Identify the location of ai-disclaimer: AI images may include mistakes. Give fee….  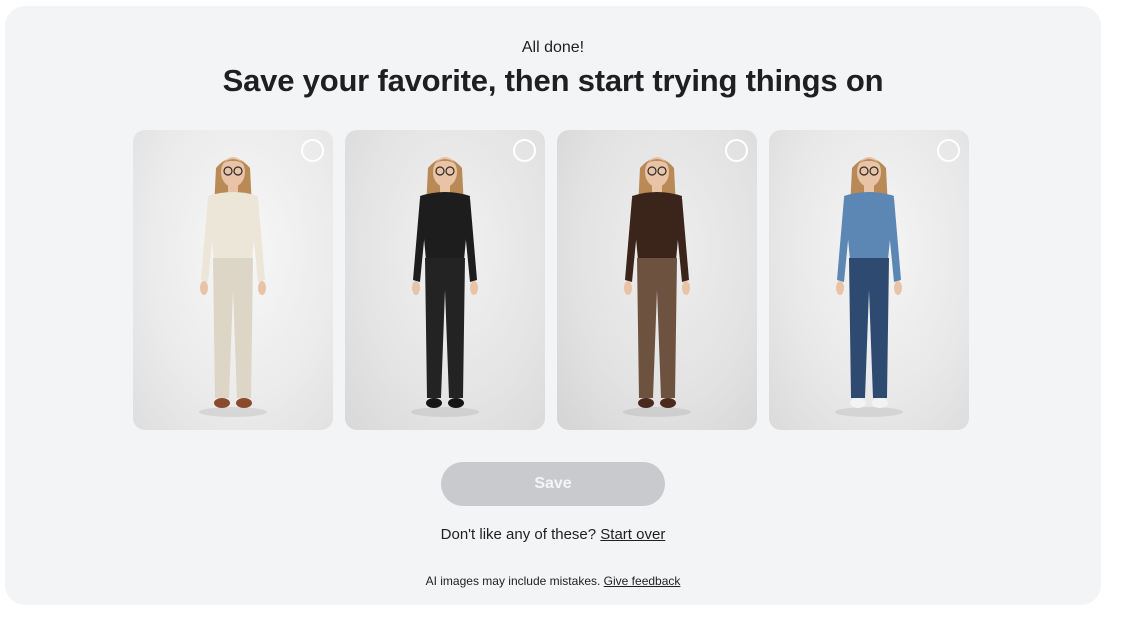
(553, 581).